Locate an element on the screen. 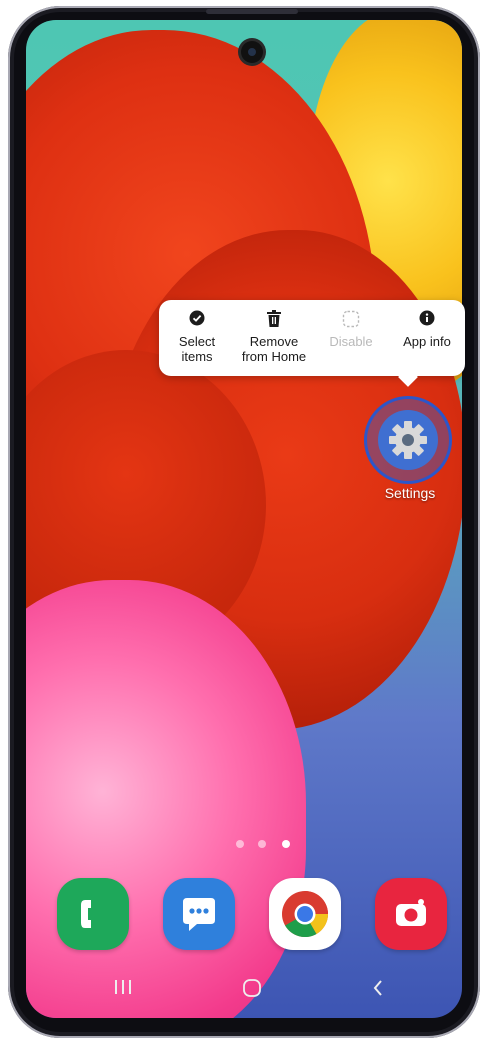  back-button is located at coordinates (378, 990).